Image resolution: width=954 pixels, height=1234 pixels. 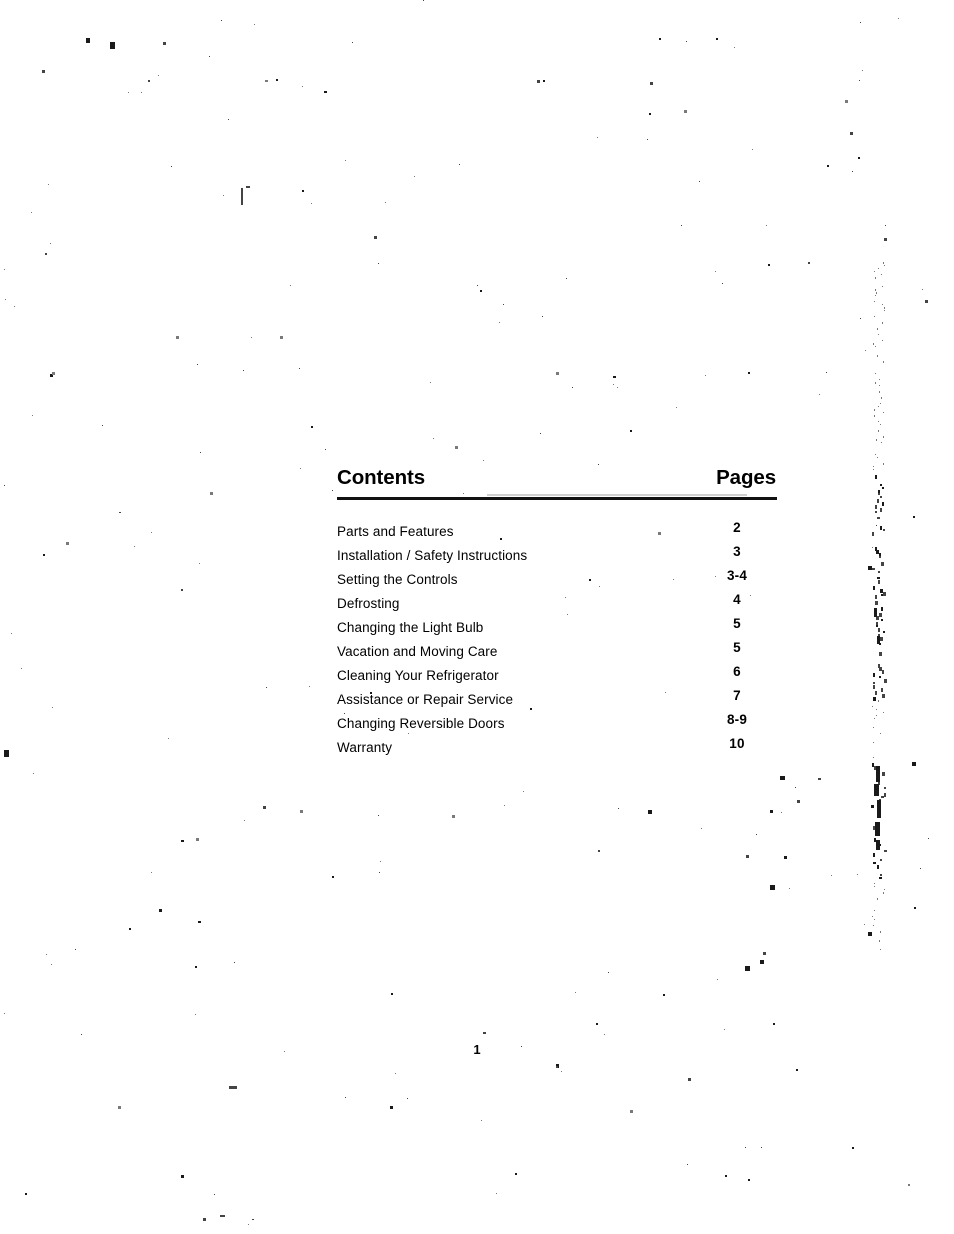 What do you see at coordinates (557, 556) in the screenshot?
I see `toc-entry: Installation / Safety Instructions 3` at bounding box center [557, 556].